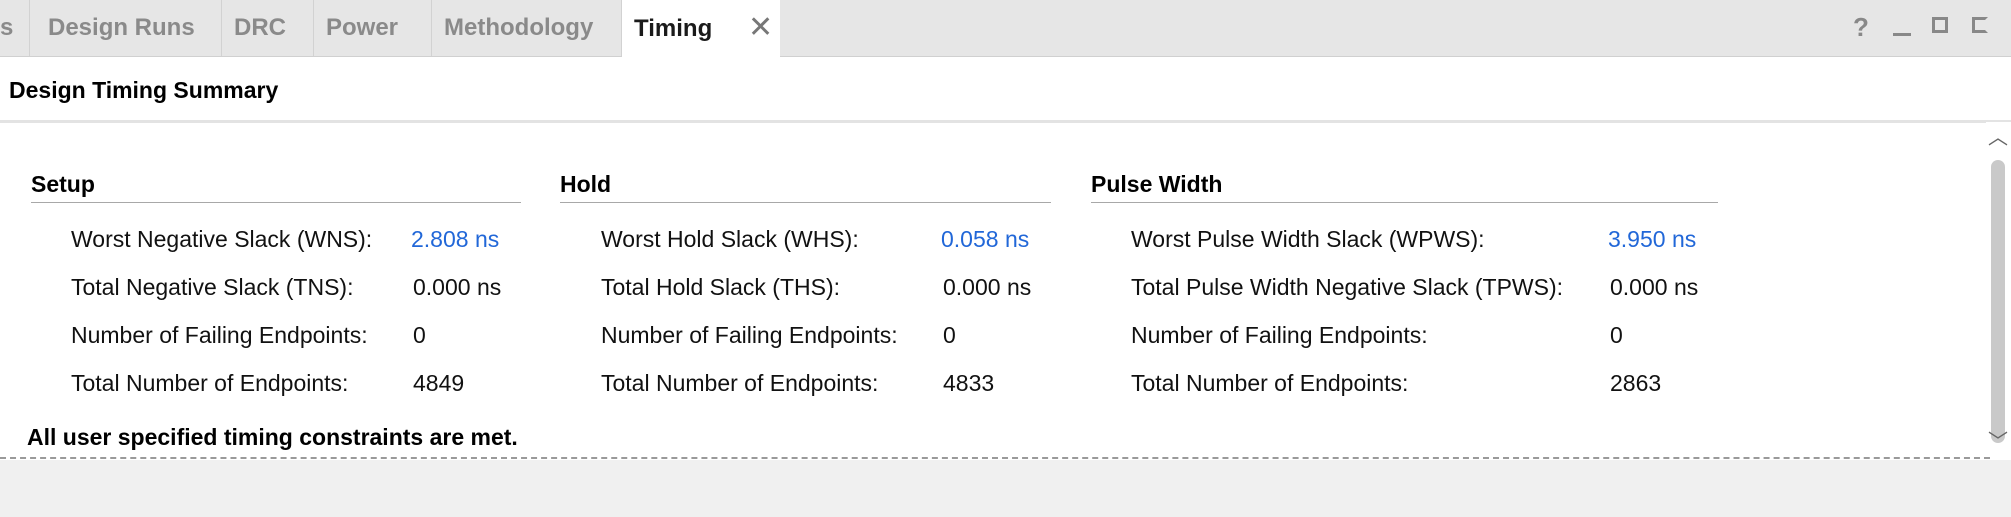 This screenshot has width=2011, height=517. I want to click on help-icon: ?, so click(1861, 27).